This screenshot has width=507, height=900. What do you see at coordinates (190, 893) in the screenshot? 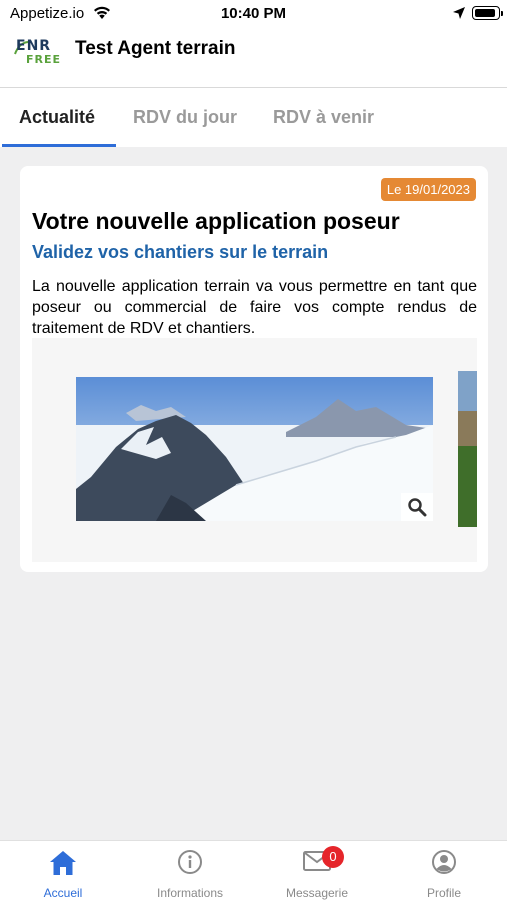
I see `nav-label-informations: Informations` at bounding box center [190, 893].